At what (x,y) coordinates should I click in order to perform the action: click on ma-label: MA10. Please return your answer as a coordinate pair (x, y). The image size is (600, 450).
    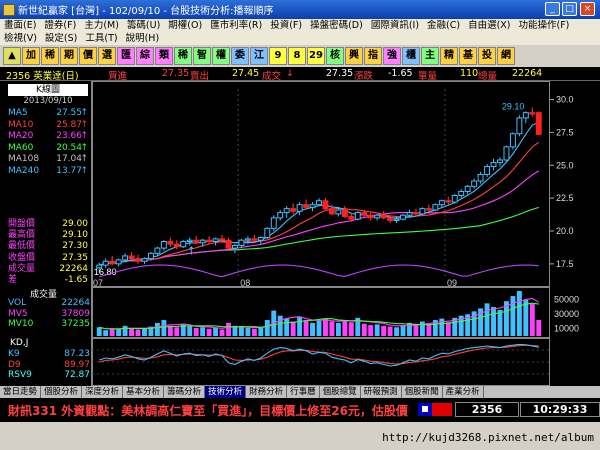
    Looking at the image, I should click on (21, 124).